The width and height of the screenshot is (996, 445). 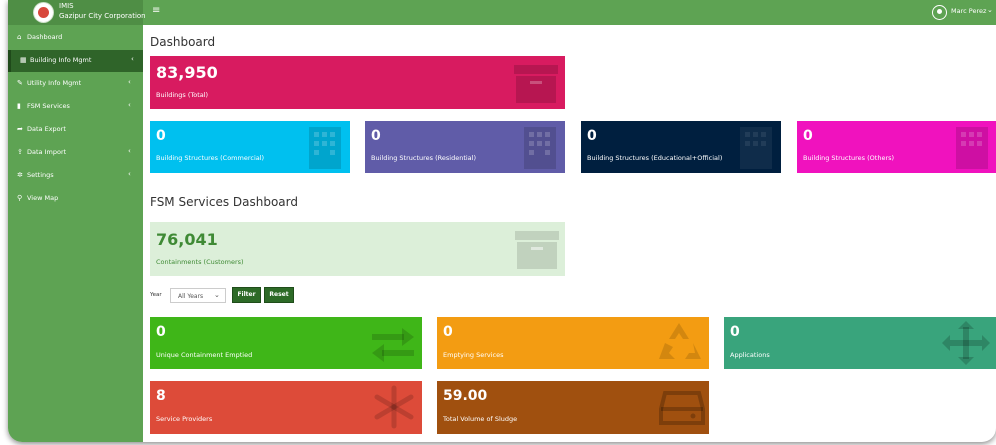 What do you see at coordinates (40, 175) in the screenshot?
I see `sidebar-item-label: Settings` at bounding box center [40, 175].